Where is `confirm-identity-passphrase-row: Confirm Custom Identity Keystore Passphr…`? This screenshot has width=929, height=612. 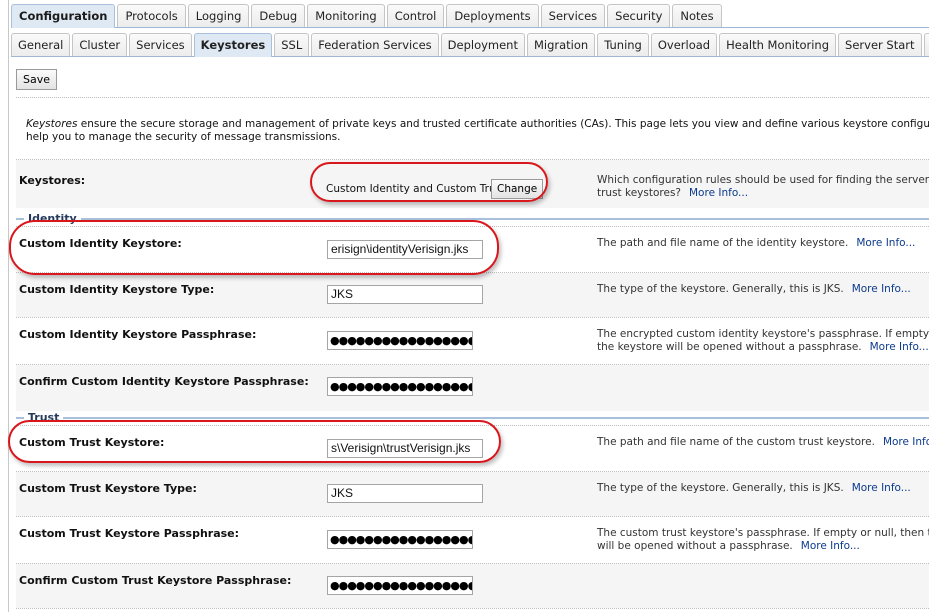 confirm-identity-passphrase-row: Confirm Custom Identity Keystore Passphr… is located at coordinates (472, 388).